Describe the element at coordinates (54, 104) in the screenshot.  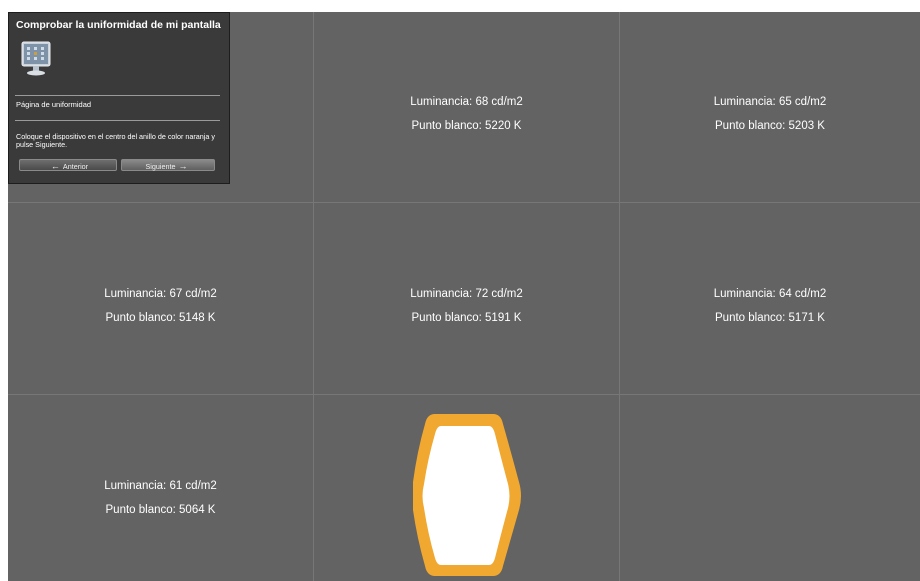
I see `page-subtitle: Página de uniformidad` at that location.